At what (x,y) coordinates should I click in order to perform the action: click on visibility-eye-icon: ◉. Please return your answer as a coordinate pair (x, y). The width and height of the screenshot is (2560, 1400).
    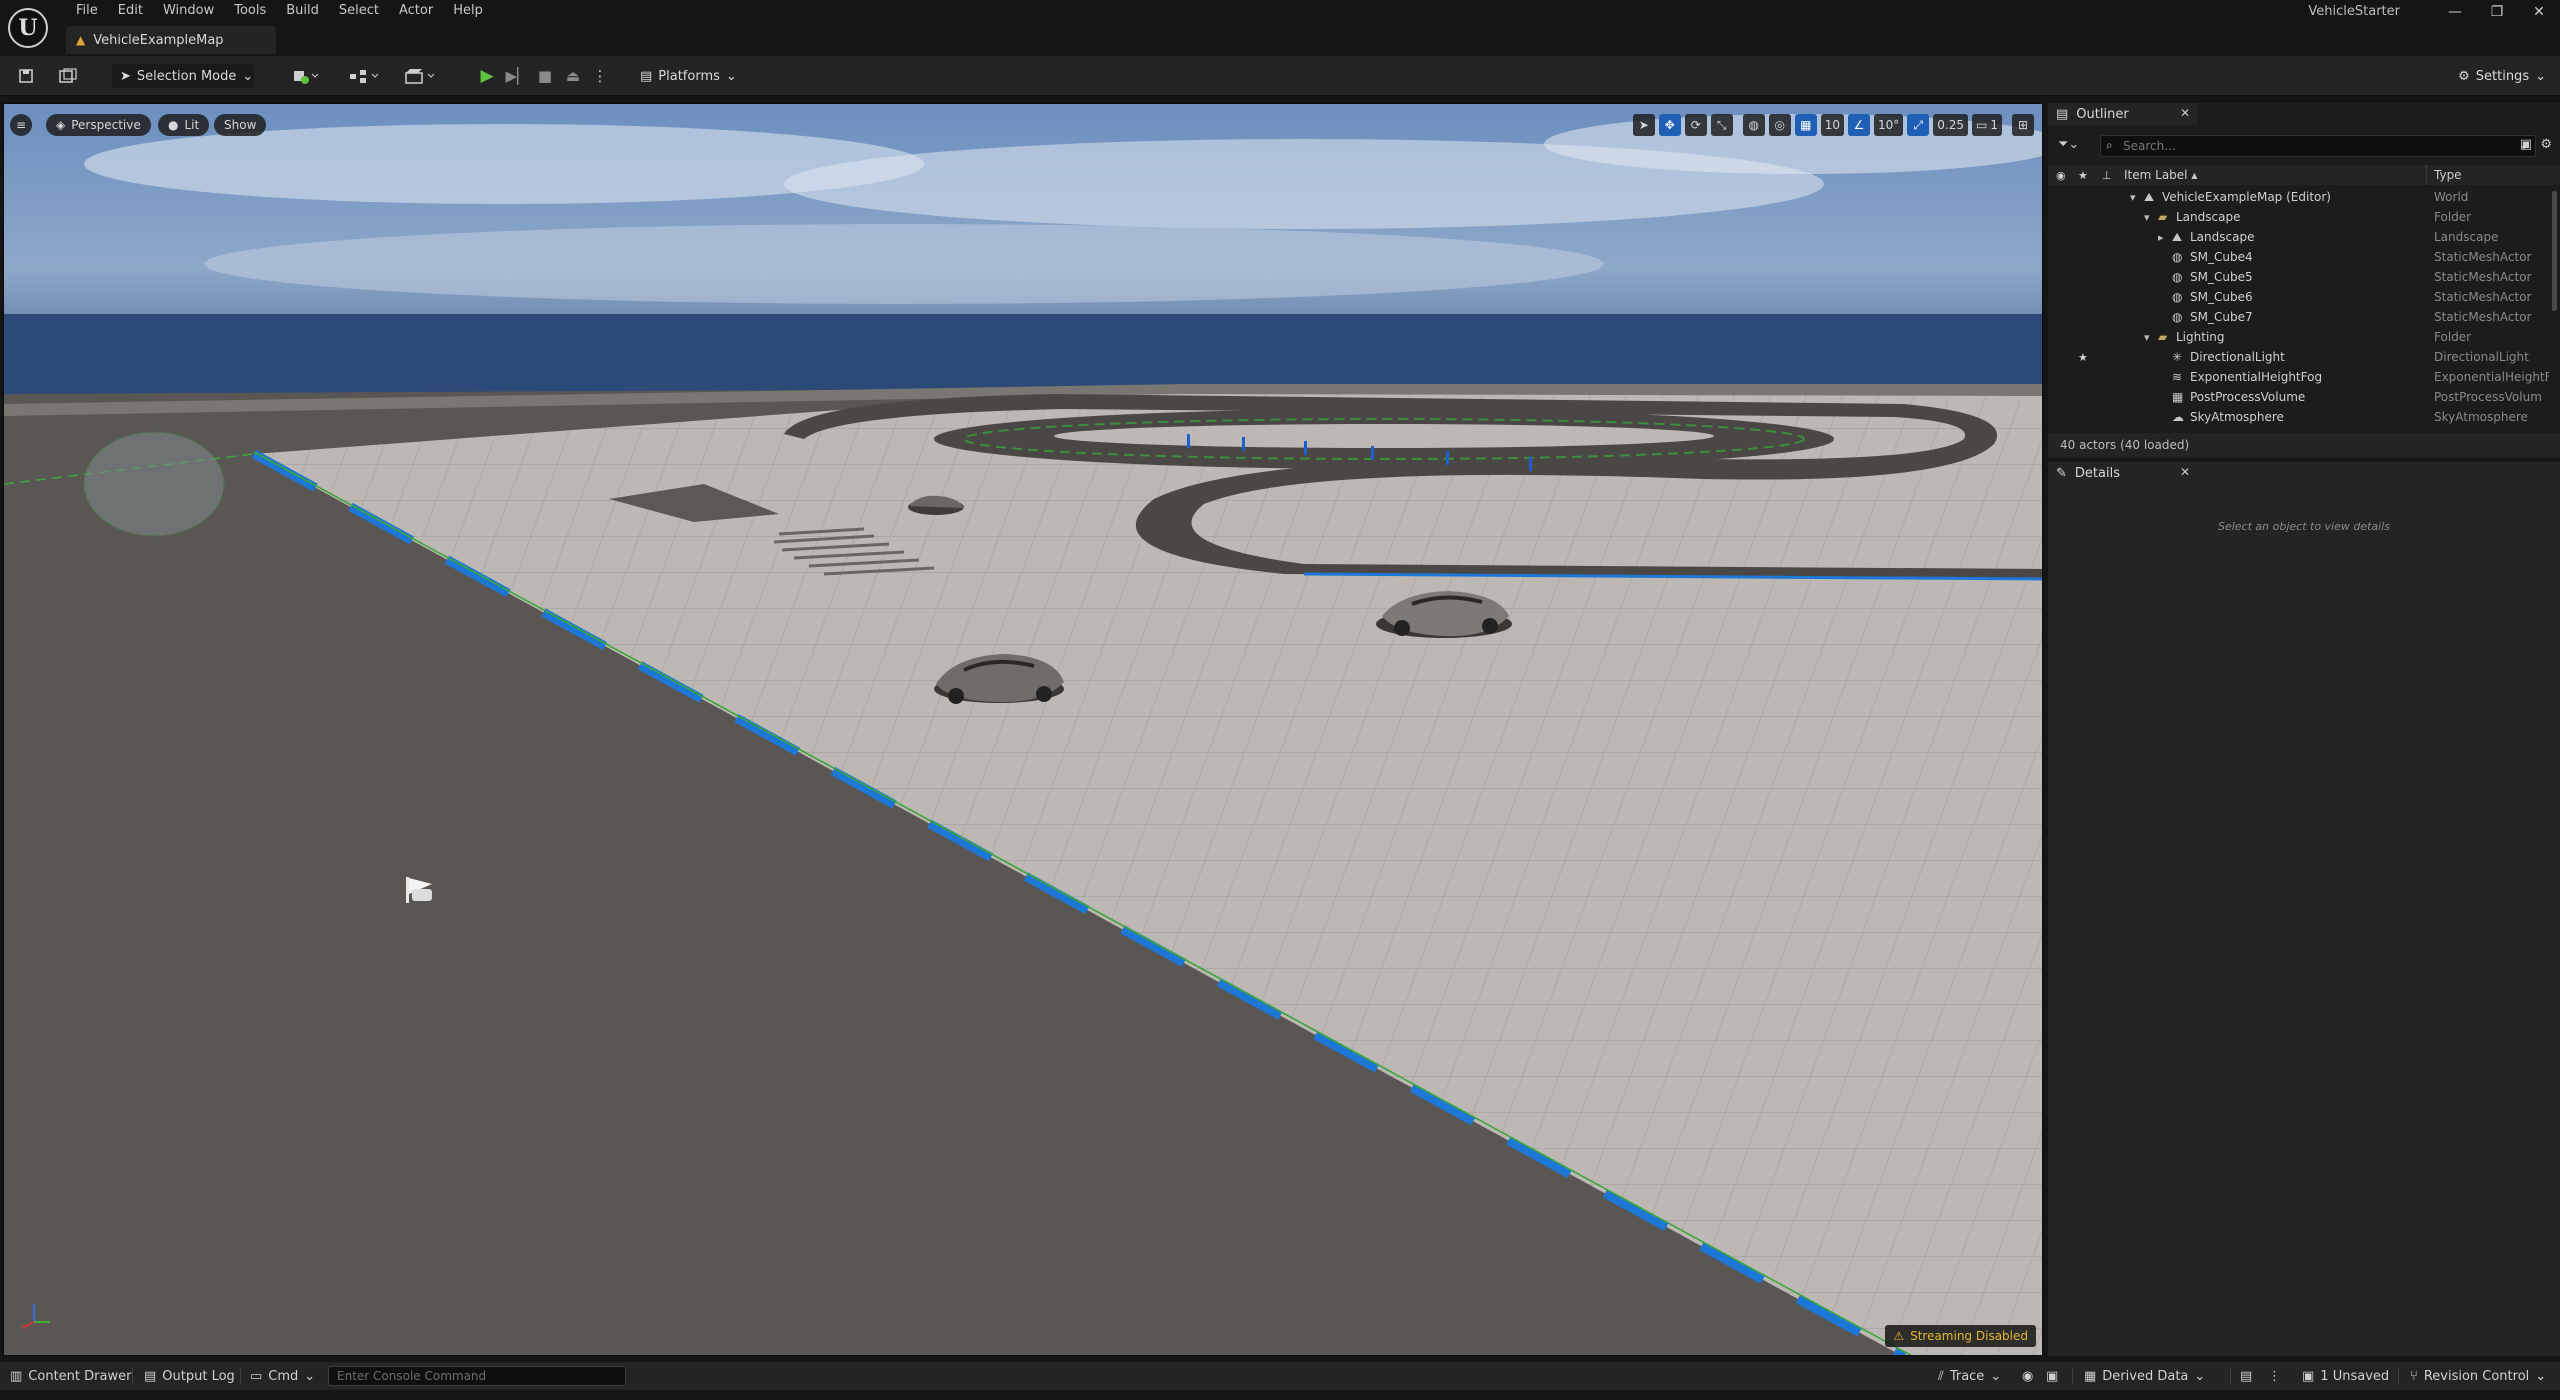
    Looking at the image, I should click on (2061, 175).